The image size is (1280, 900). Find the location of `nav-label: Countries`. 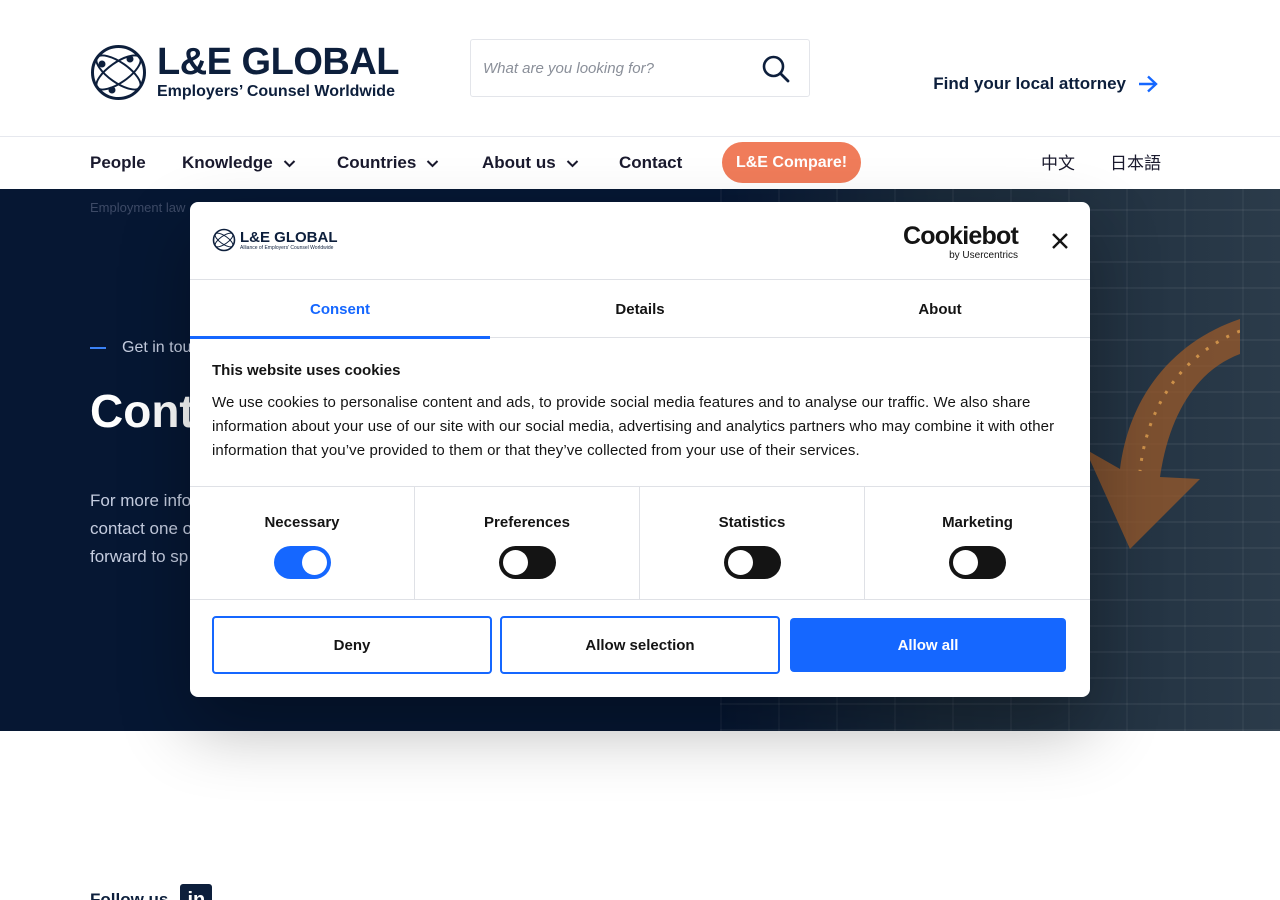

nav-label: Countries is located at coordinates (377, 162).